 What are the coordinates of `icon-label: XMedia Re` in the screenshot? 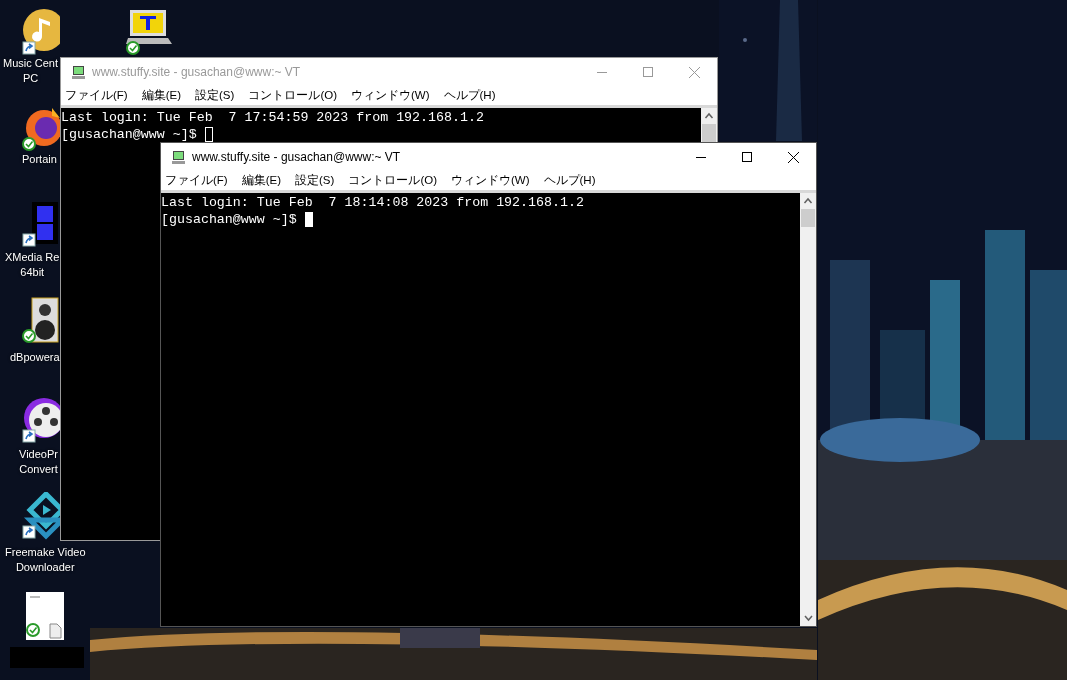 It's located at (32, 257).